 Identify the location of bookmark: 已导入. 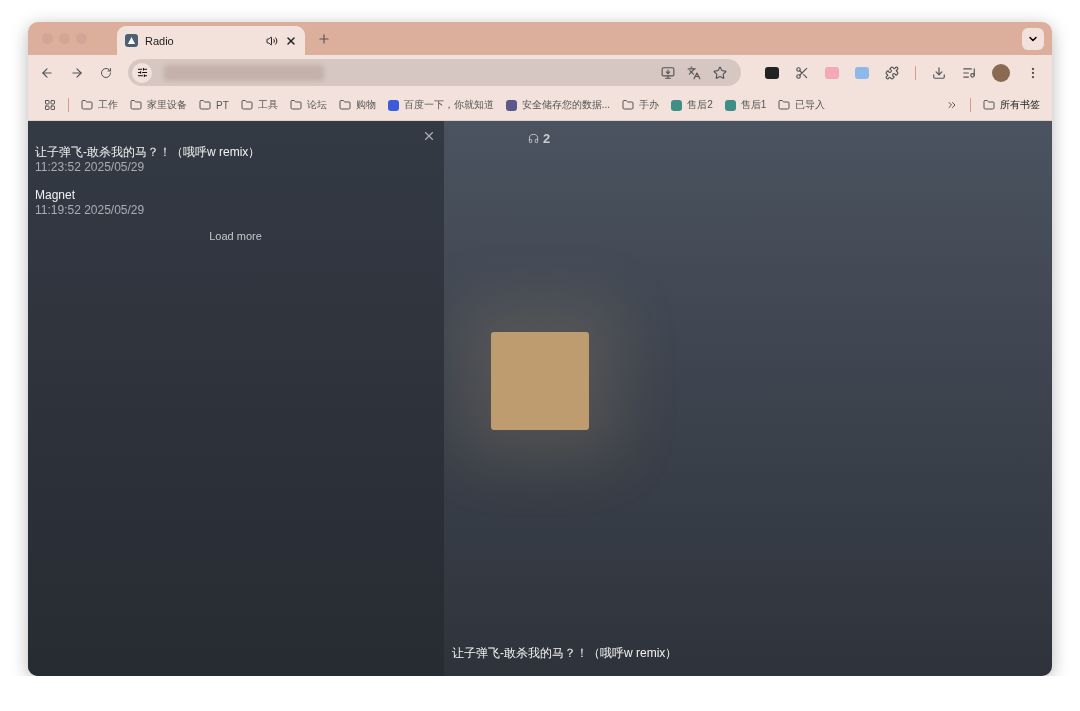
(802, 105).